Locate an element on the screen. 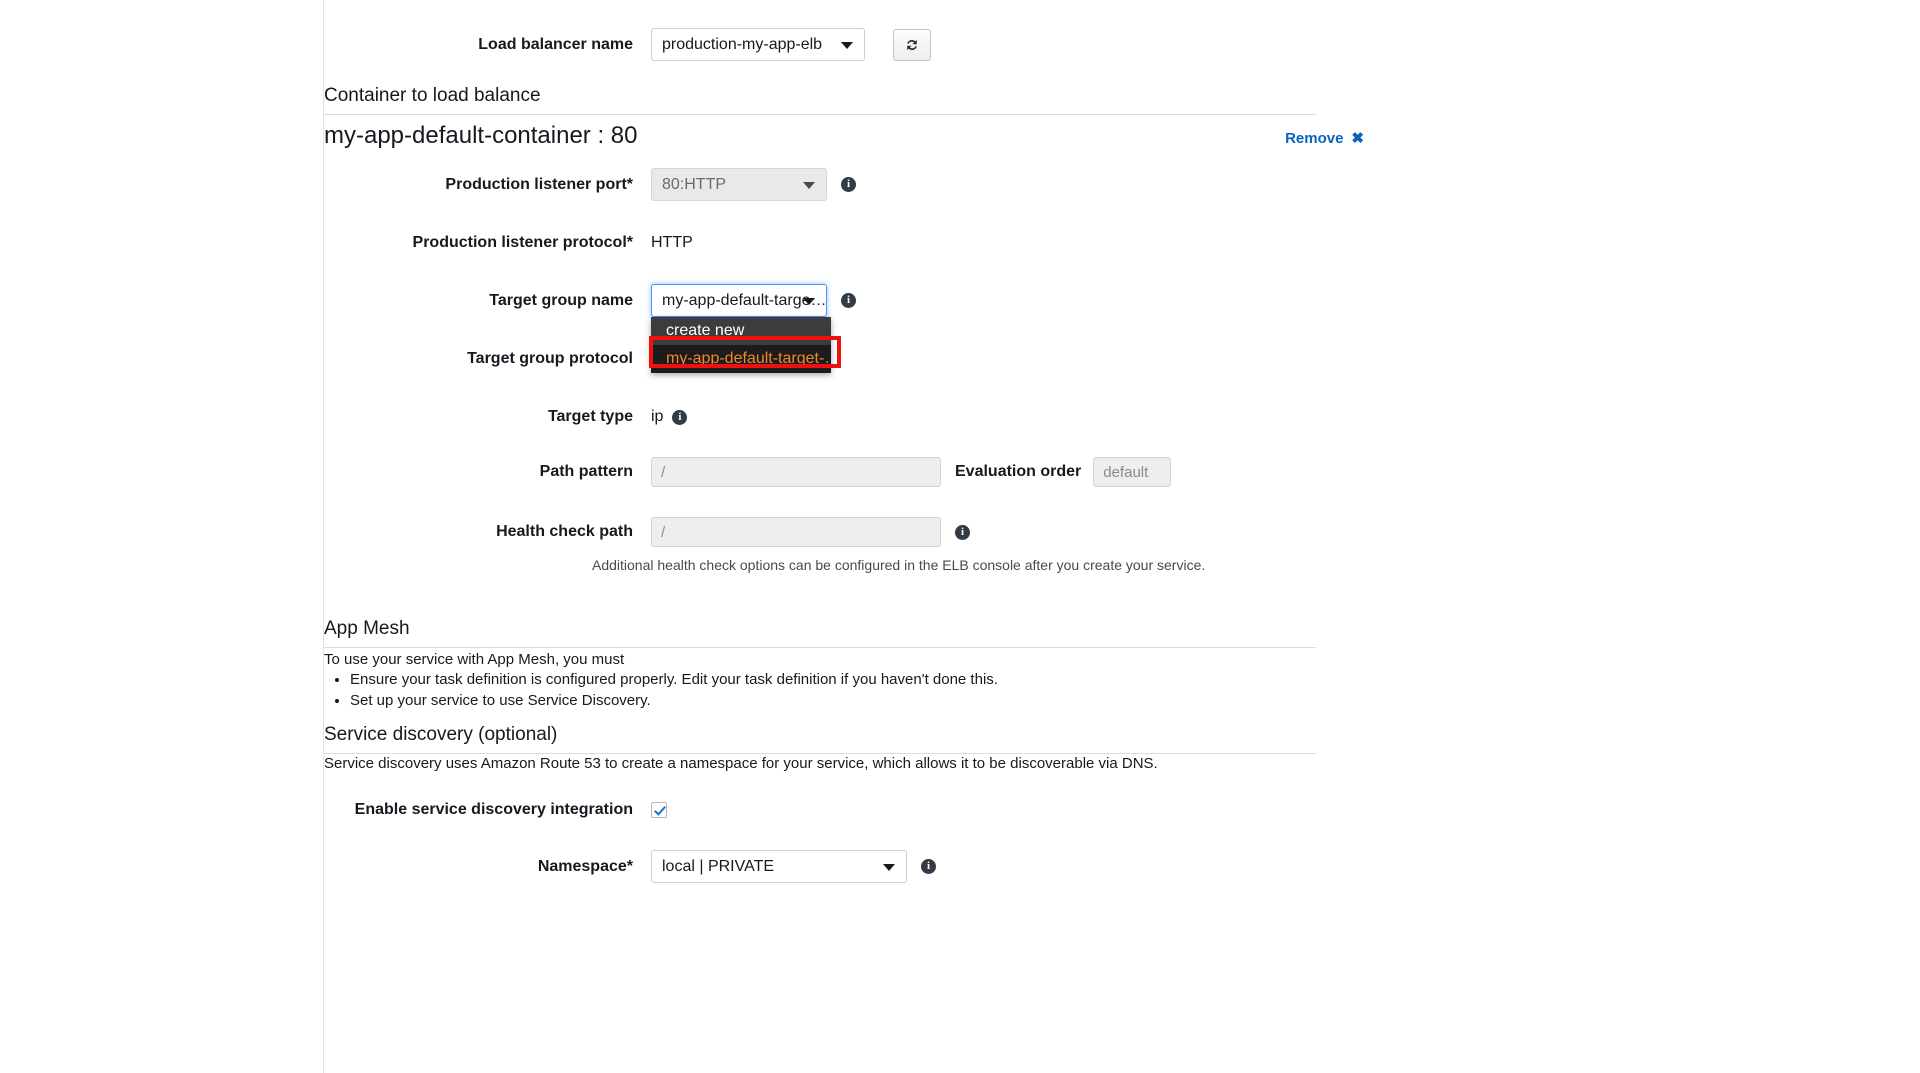 This screenshot has width=1920, height=1073. evaluation-order-input is located at coordinates (1132, 472).